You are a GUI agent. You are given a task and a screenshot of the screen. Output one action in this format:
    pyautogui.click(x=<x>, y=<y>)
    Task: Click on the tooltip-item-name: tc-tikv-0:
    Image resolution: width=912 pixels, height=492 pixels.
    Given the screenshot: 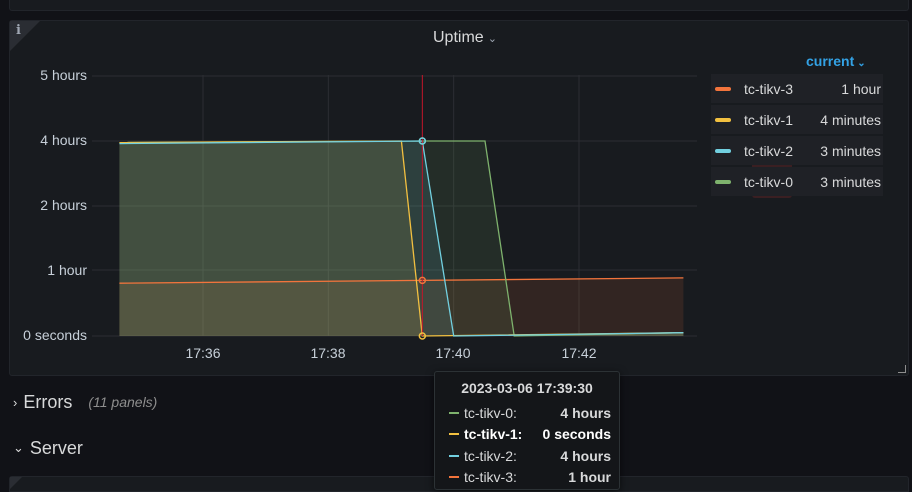 What is the action you would take?
    pyautogui.click(x=490, y=413)
    